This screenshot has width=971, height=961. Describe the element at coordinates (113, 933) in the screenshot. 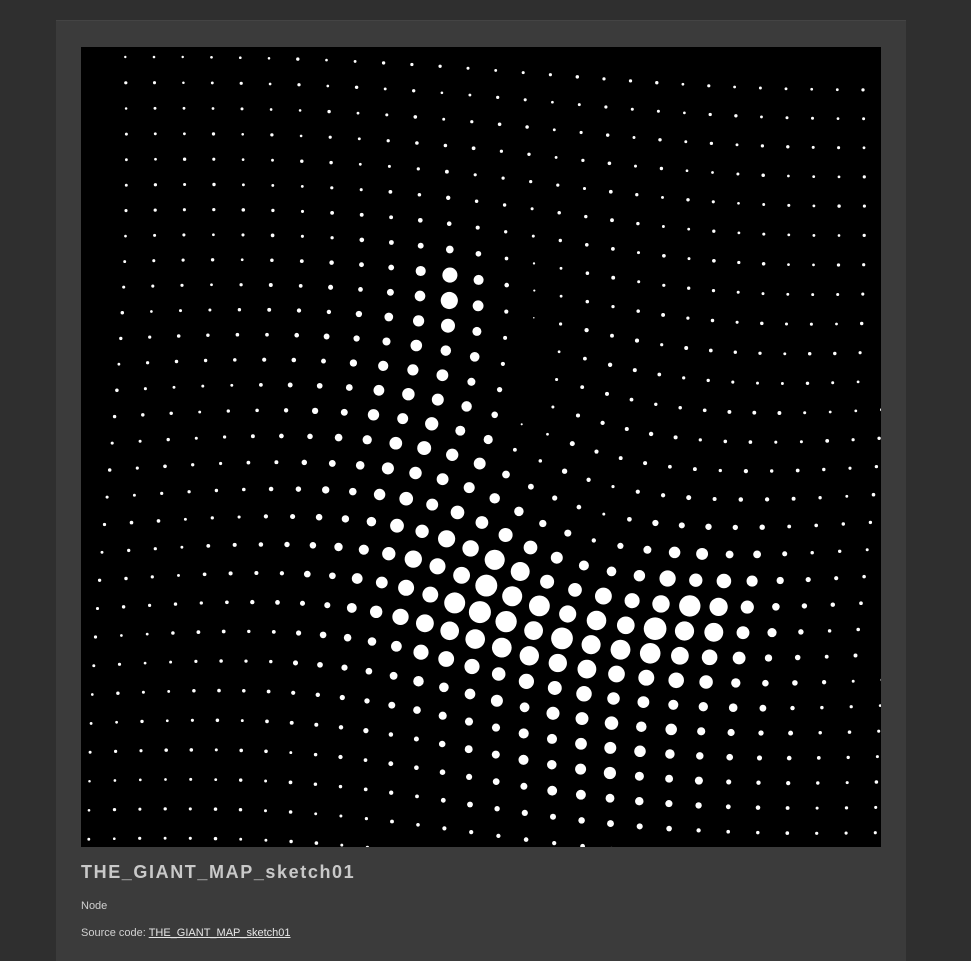

I see `source-code-label: Source code:` at that location.